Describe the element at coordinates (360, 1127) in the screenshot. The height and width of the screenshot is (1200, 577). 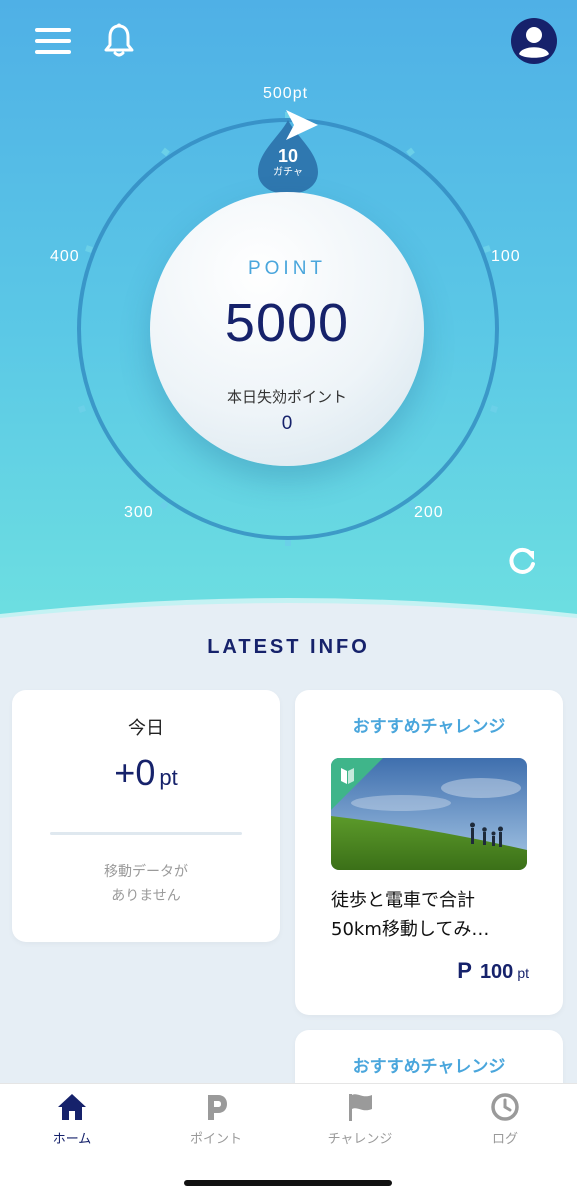
I see `nav-tab-challenge: チャレンジ` at that location.